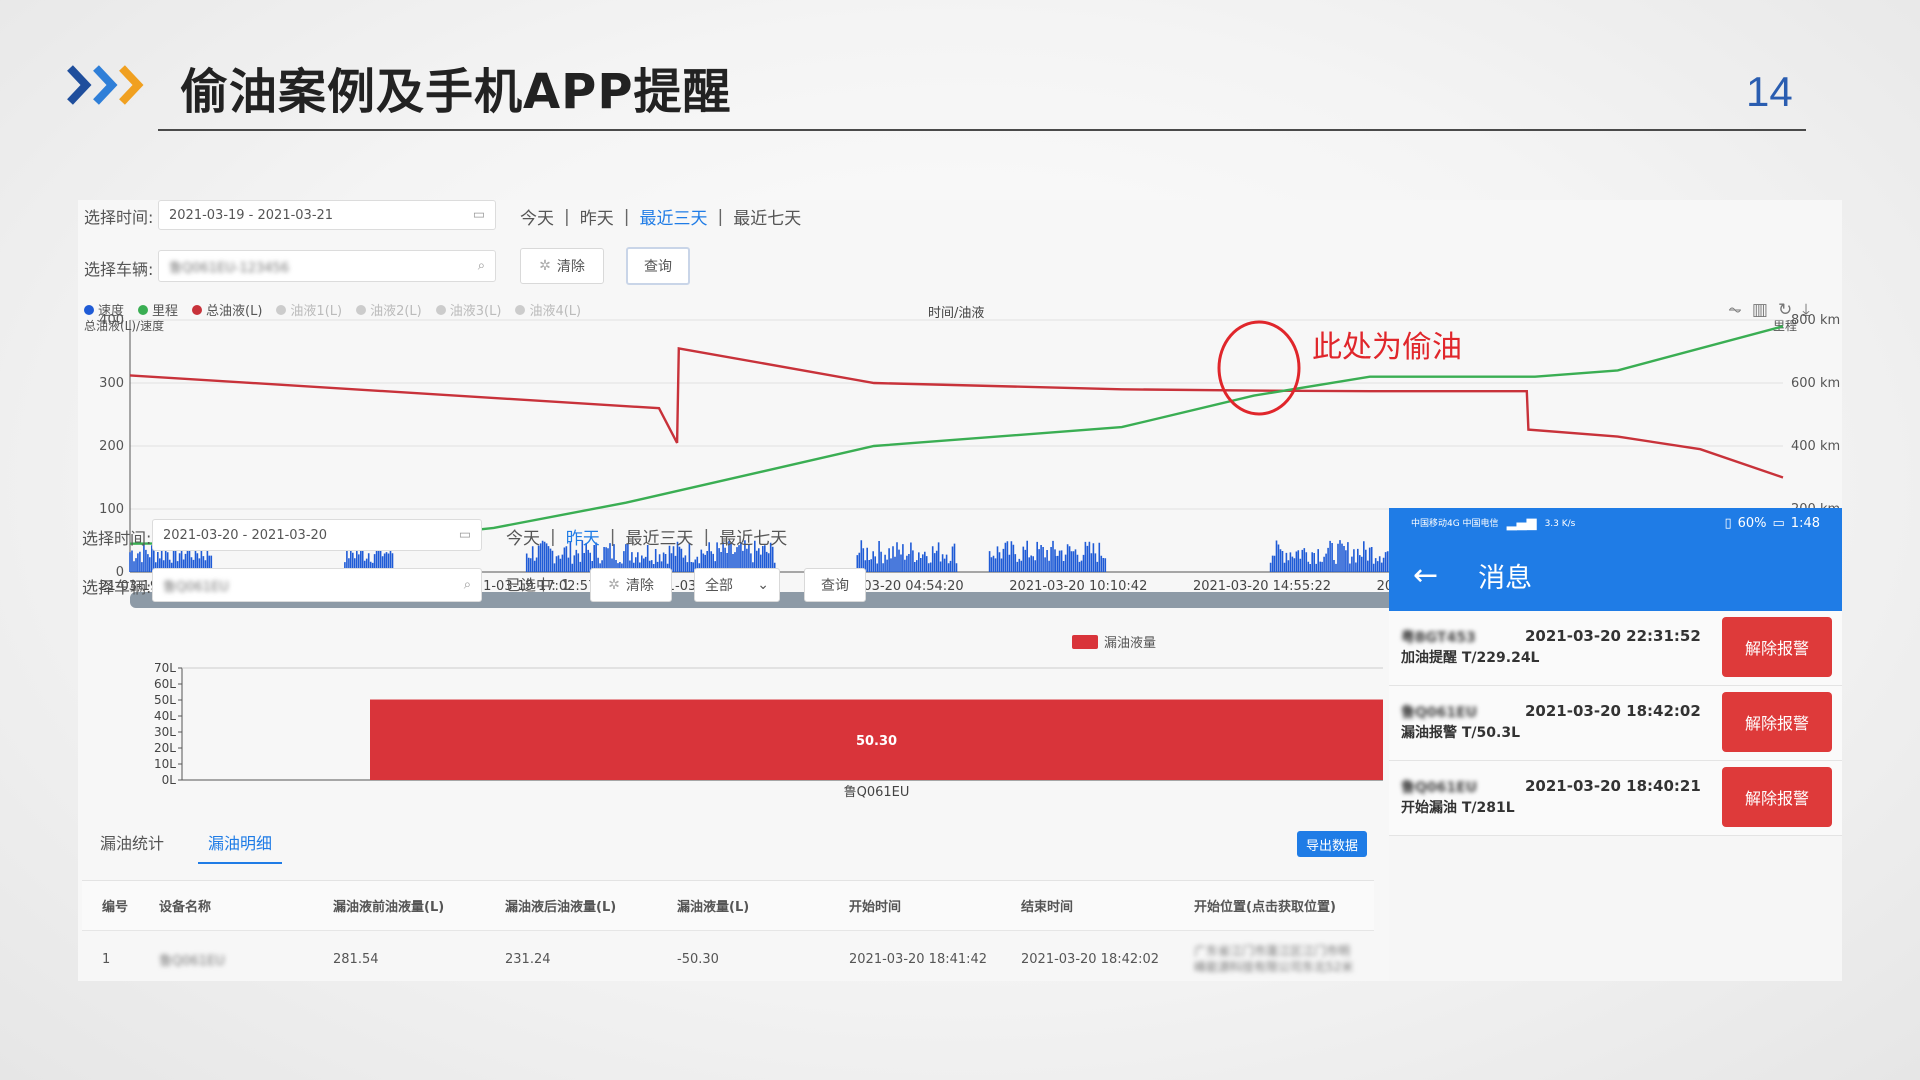 This screenshot has height=1080, width=1920. Describe the element at coordinates (1455, 523) in the screenshot. I see `carrier-text: 中国移动4G 中国电信` at that location.